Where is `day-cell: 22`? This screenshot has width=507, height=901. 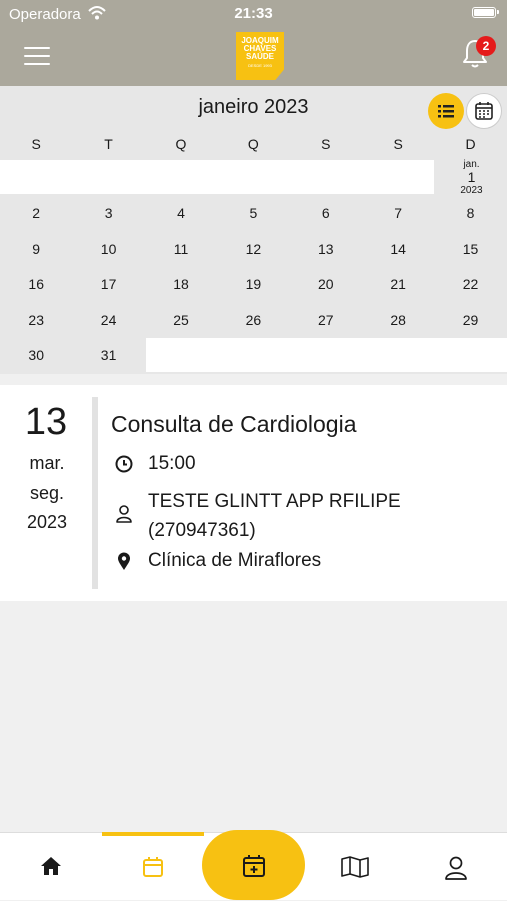
day-cell: 22 is located at coordinates (470, 284).